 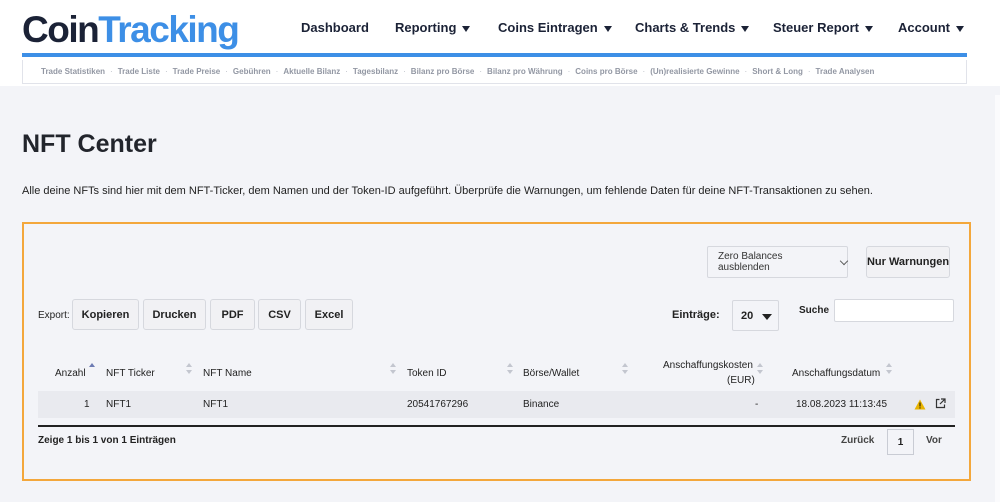 What do you see at coordinates (227, 373) in the screenshot?
I see `col-nft-name: NFT Name` at bounding box center [227, 373].